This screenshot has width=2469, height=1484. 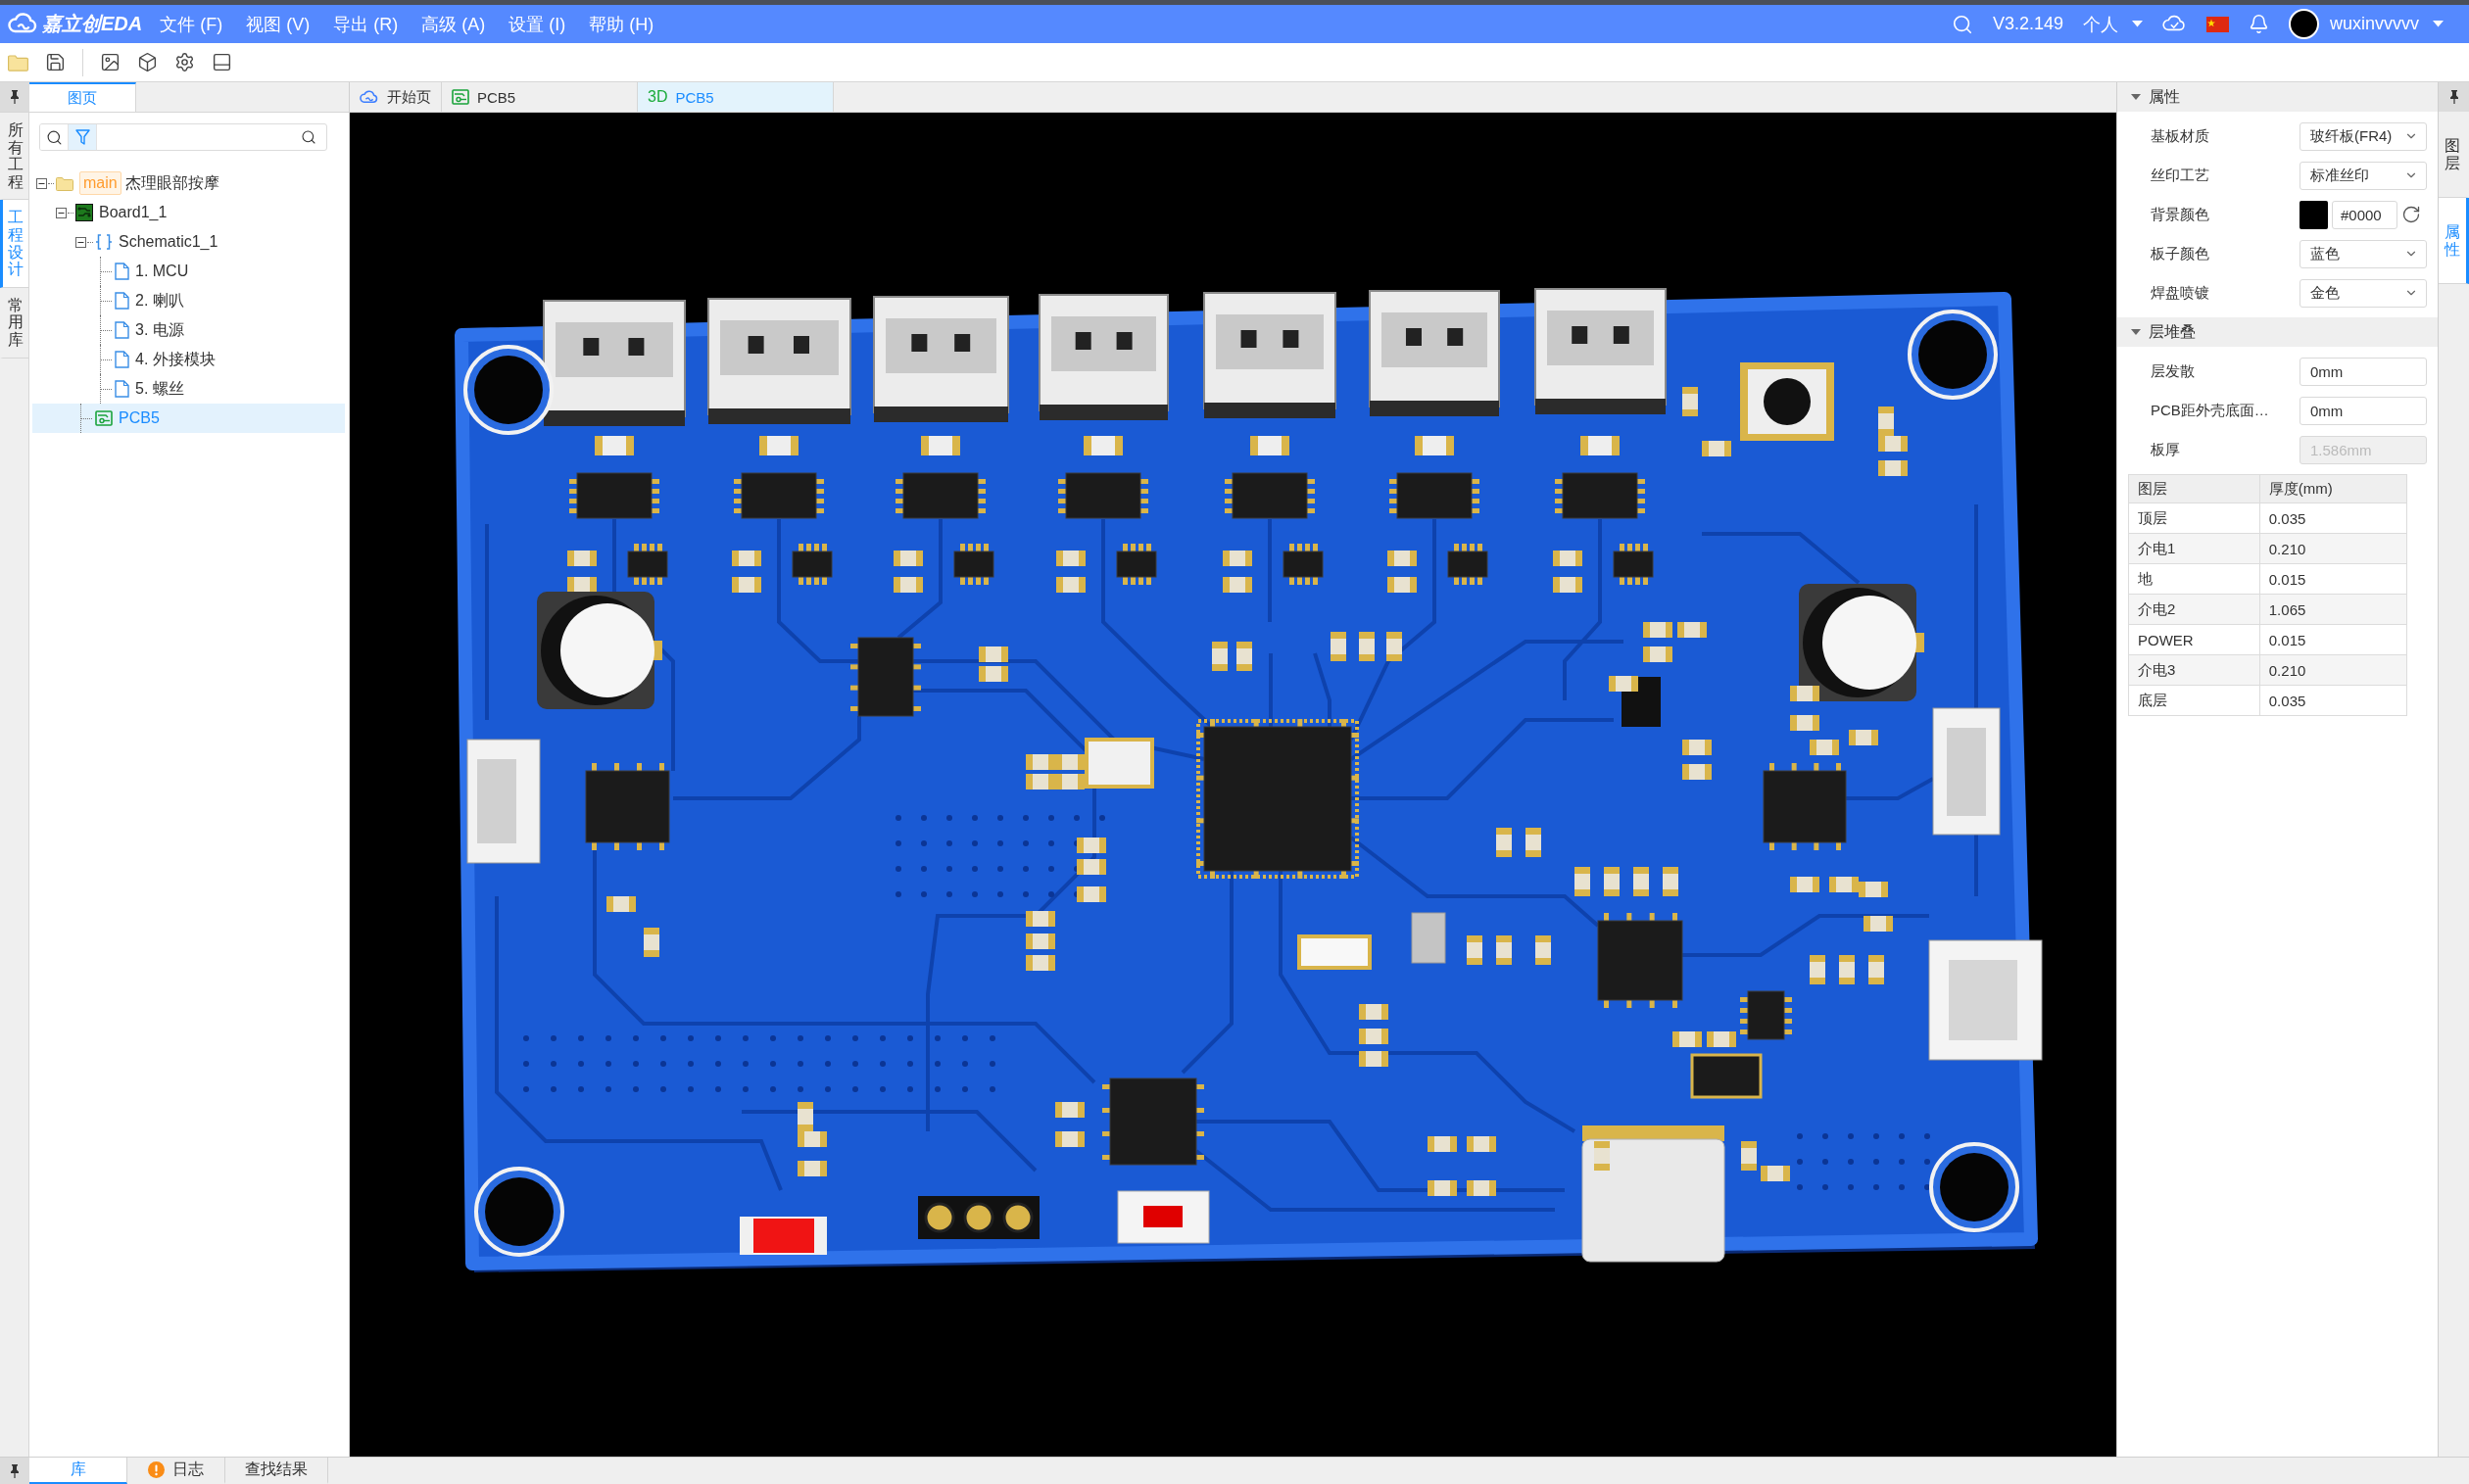 I want to click on field-label: 丝印工艺, so click(x=2180, y=175).